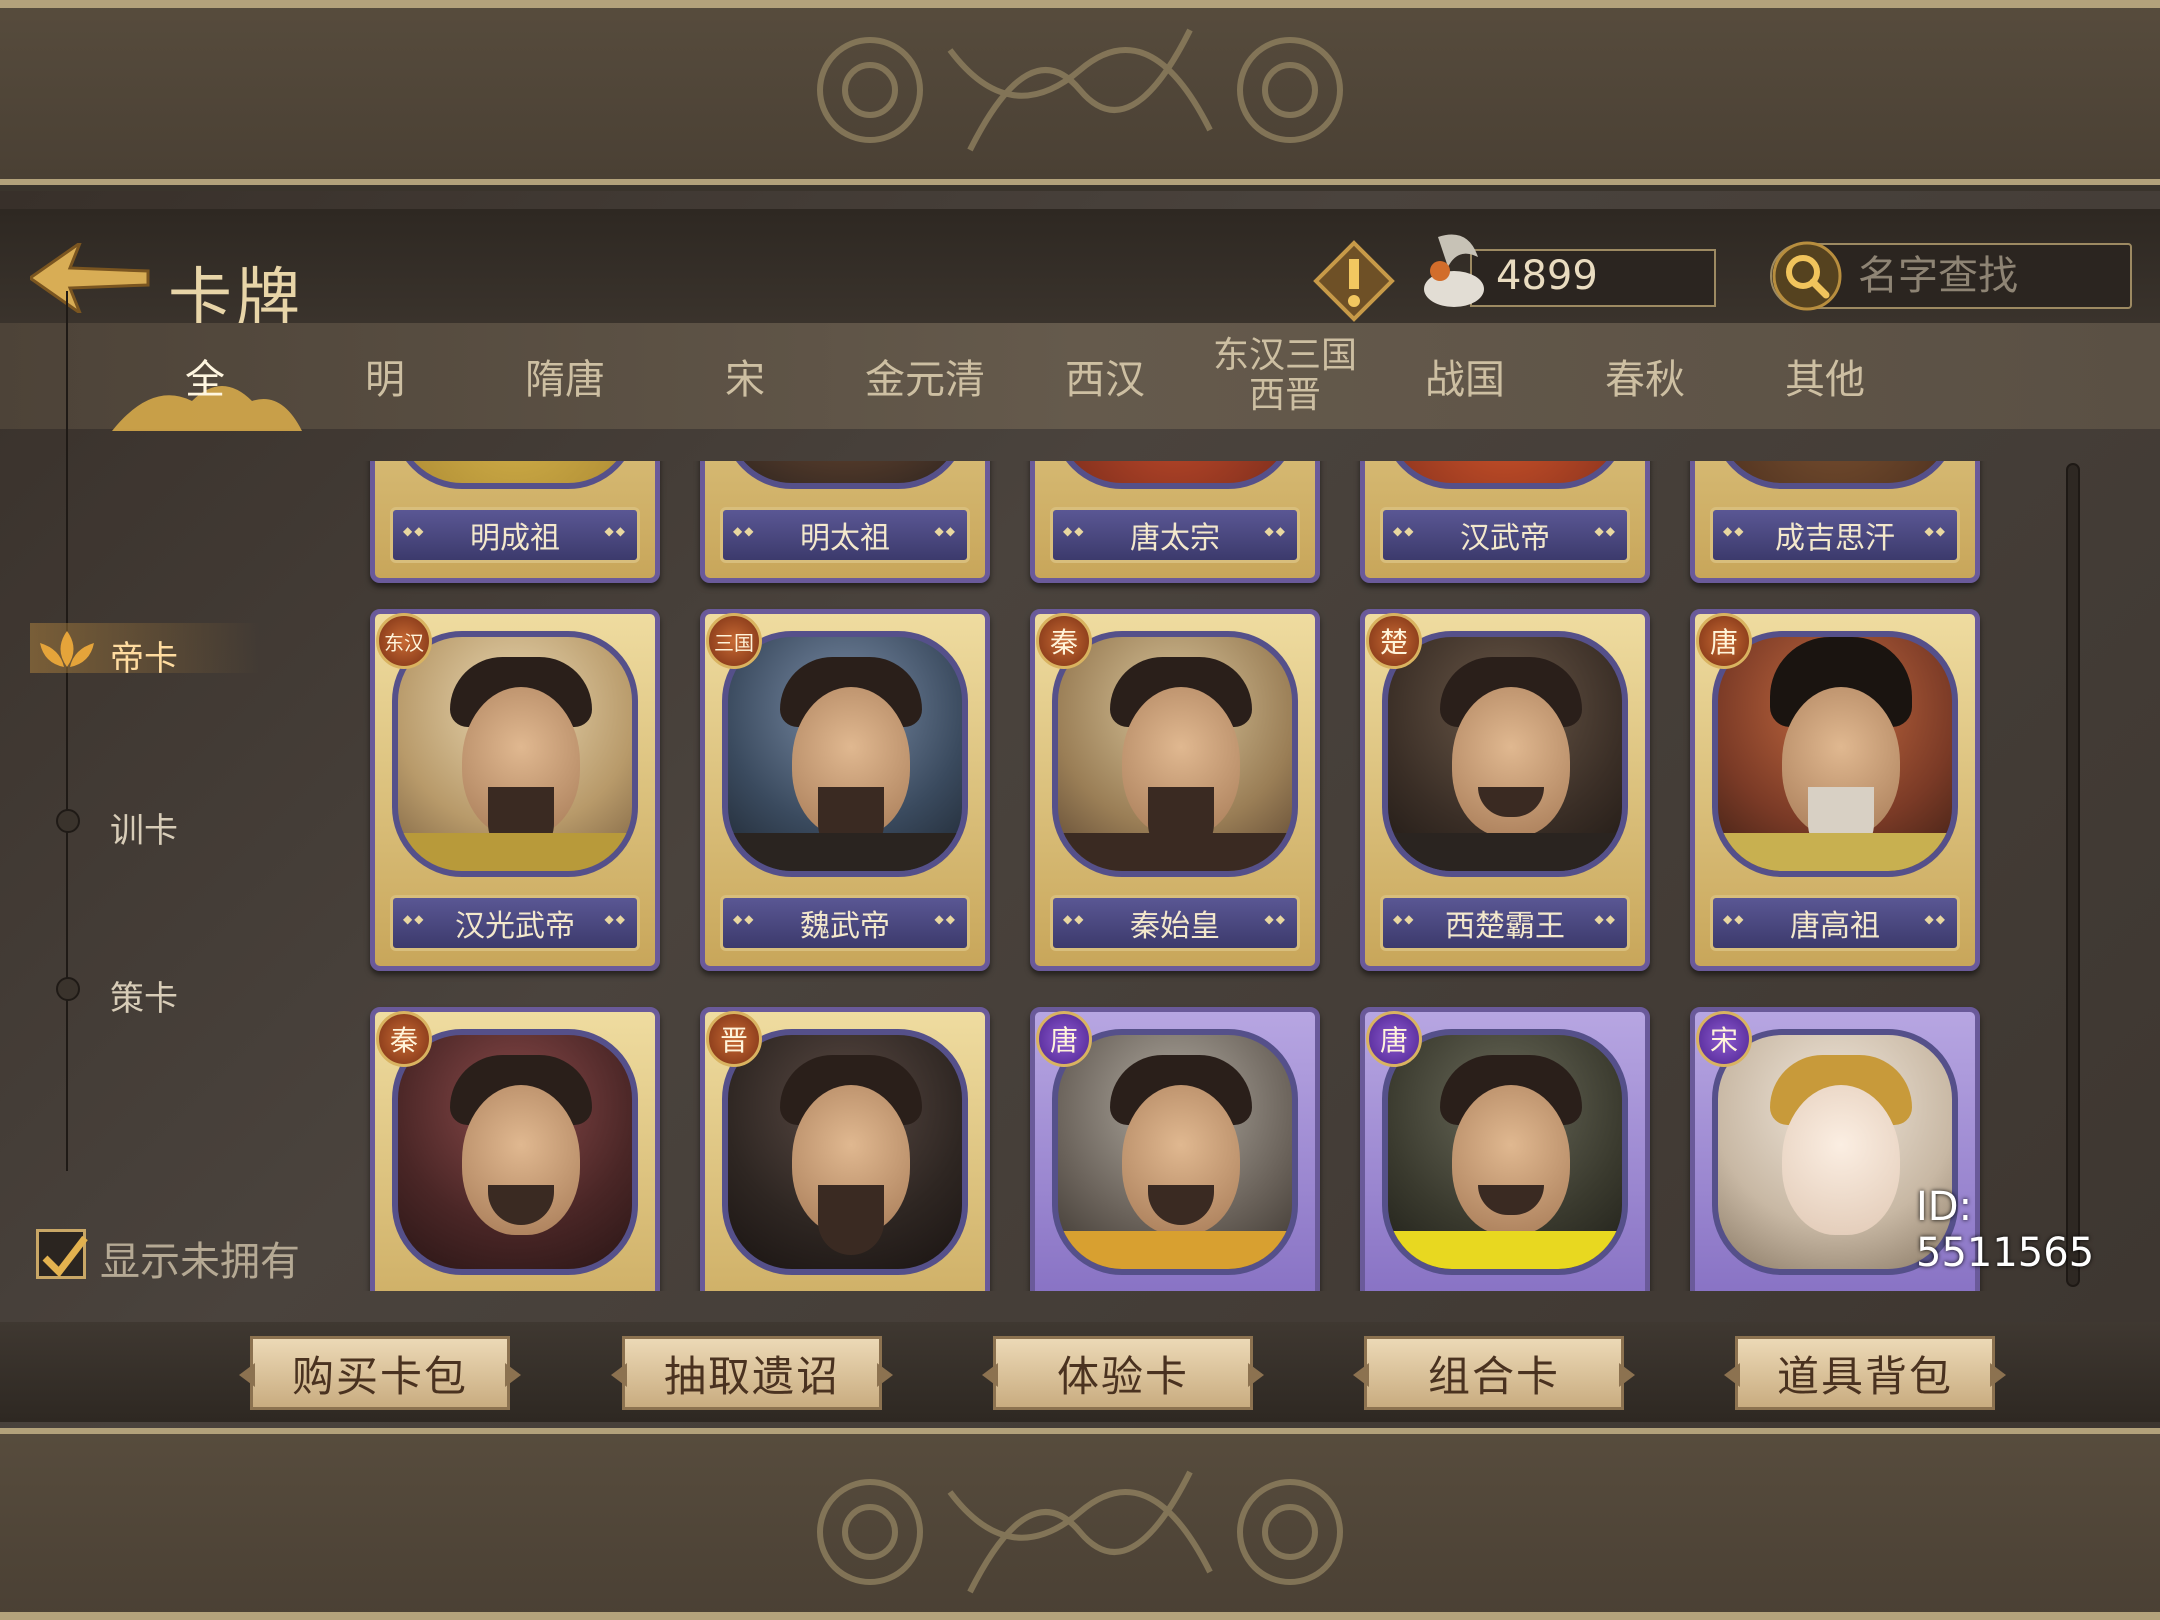 The height and width of the screenshot is (1620, 2160). I want to click on item-bag-button: 道具背包, so click(1865, 1373).